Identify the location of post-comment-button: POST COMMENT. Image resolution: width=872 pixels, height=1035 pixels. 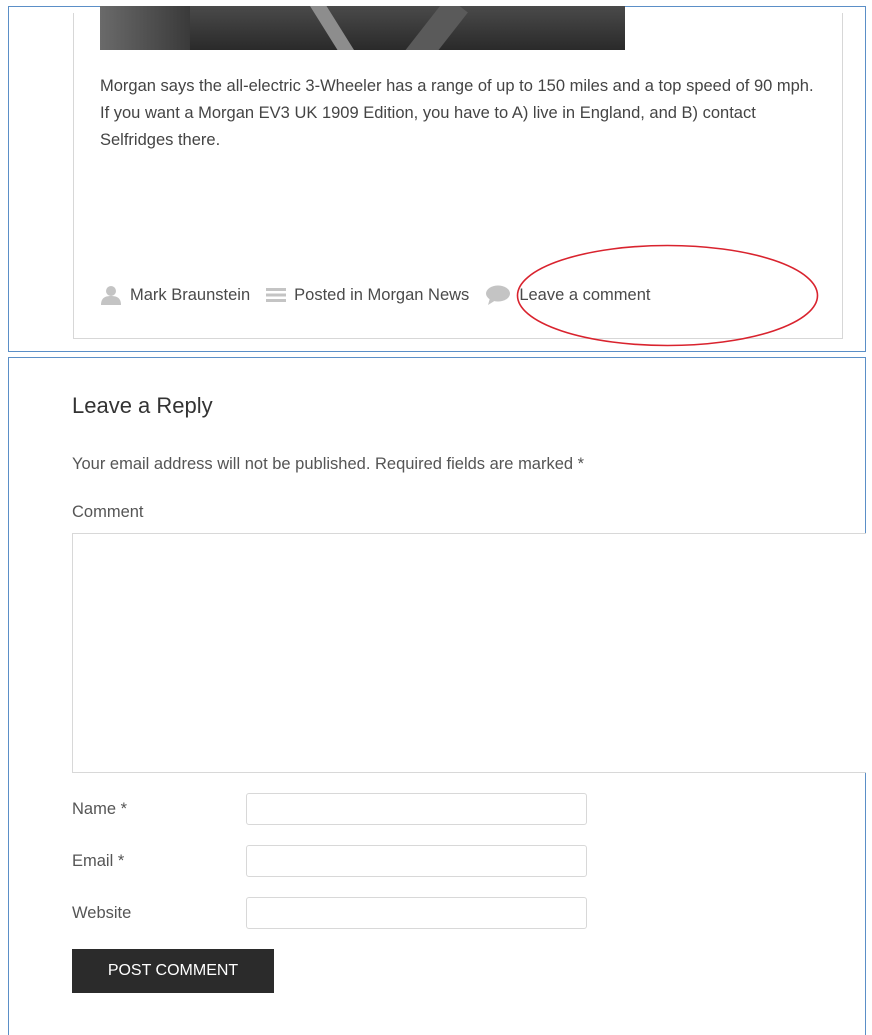
(173, 971).